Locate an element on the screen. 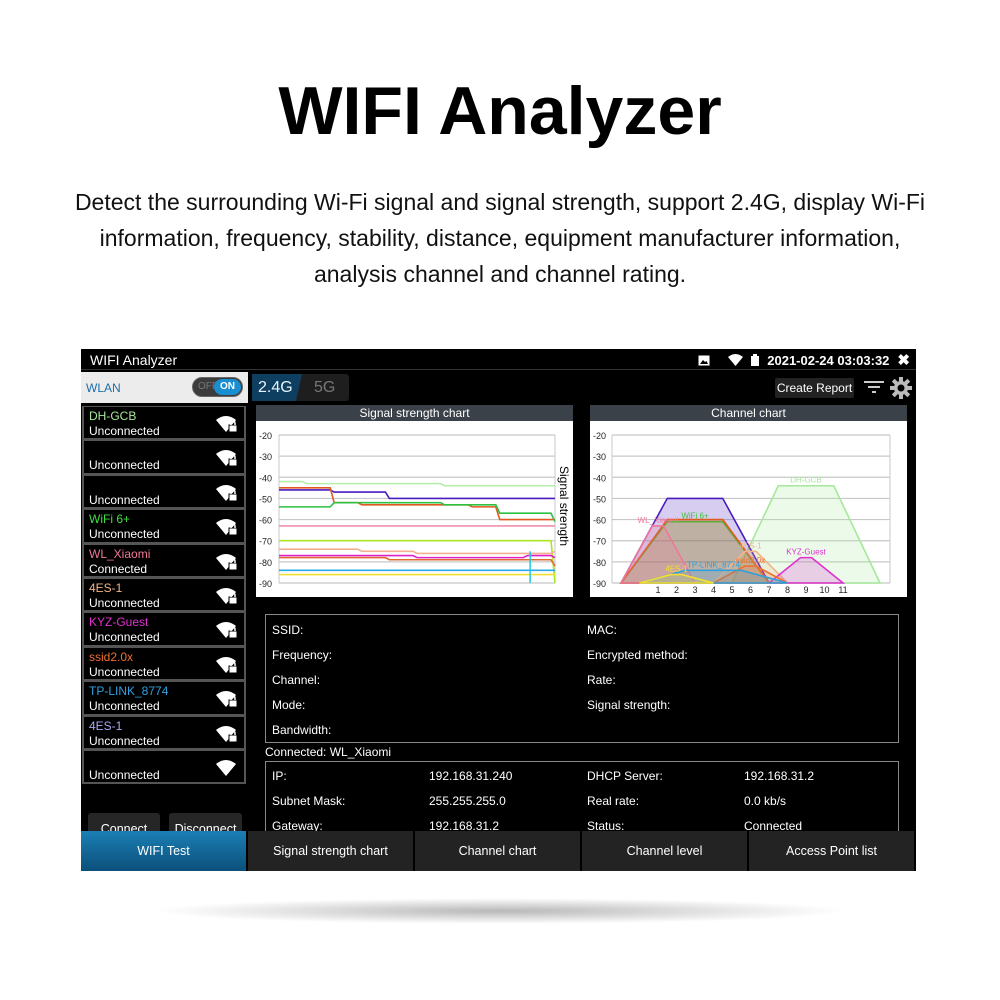 This screenshot has height=1000, width=1000. y-tick-label: -30 is located at coordinates (265, 457).